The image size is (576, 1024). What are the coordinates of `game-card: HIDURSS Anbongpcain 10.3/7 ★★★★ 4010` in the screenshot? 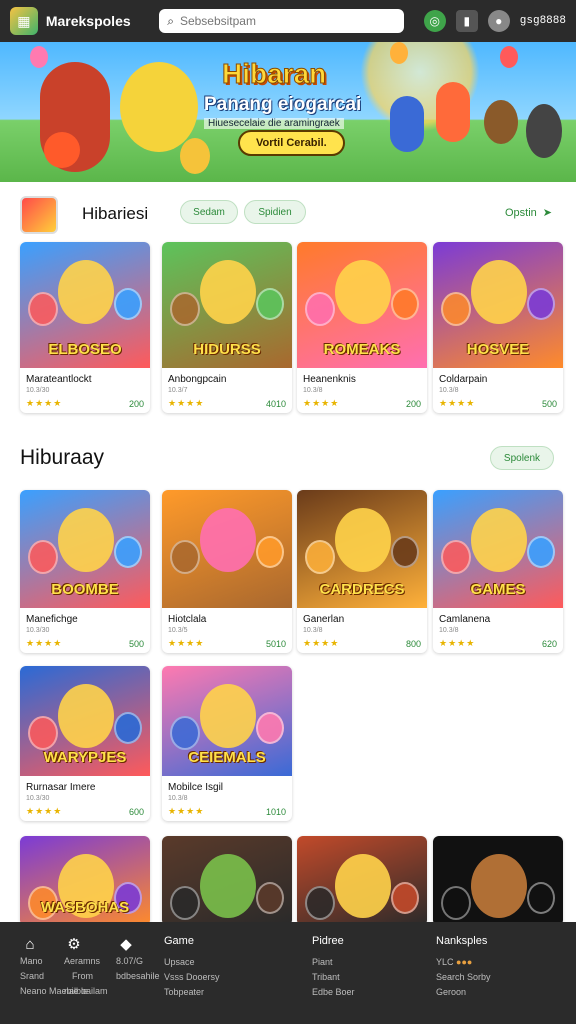 It's located at (227, 327).